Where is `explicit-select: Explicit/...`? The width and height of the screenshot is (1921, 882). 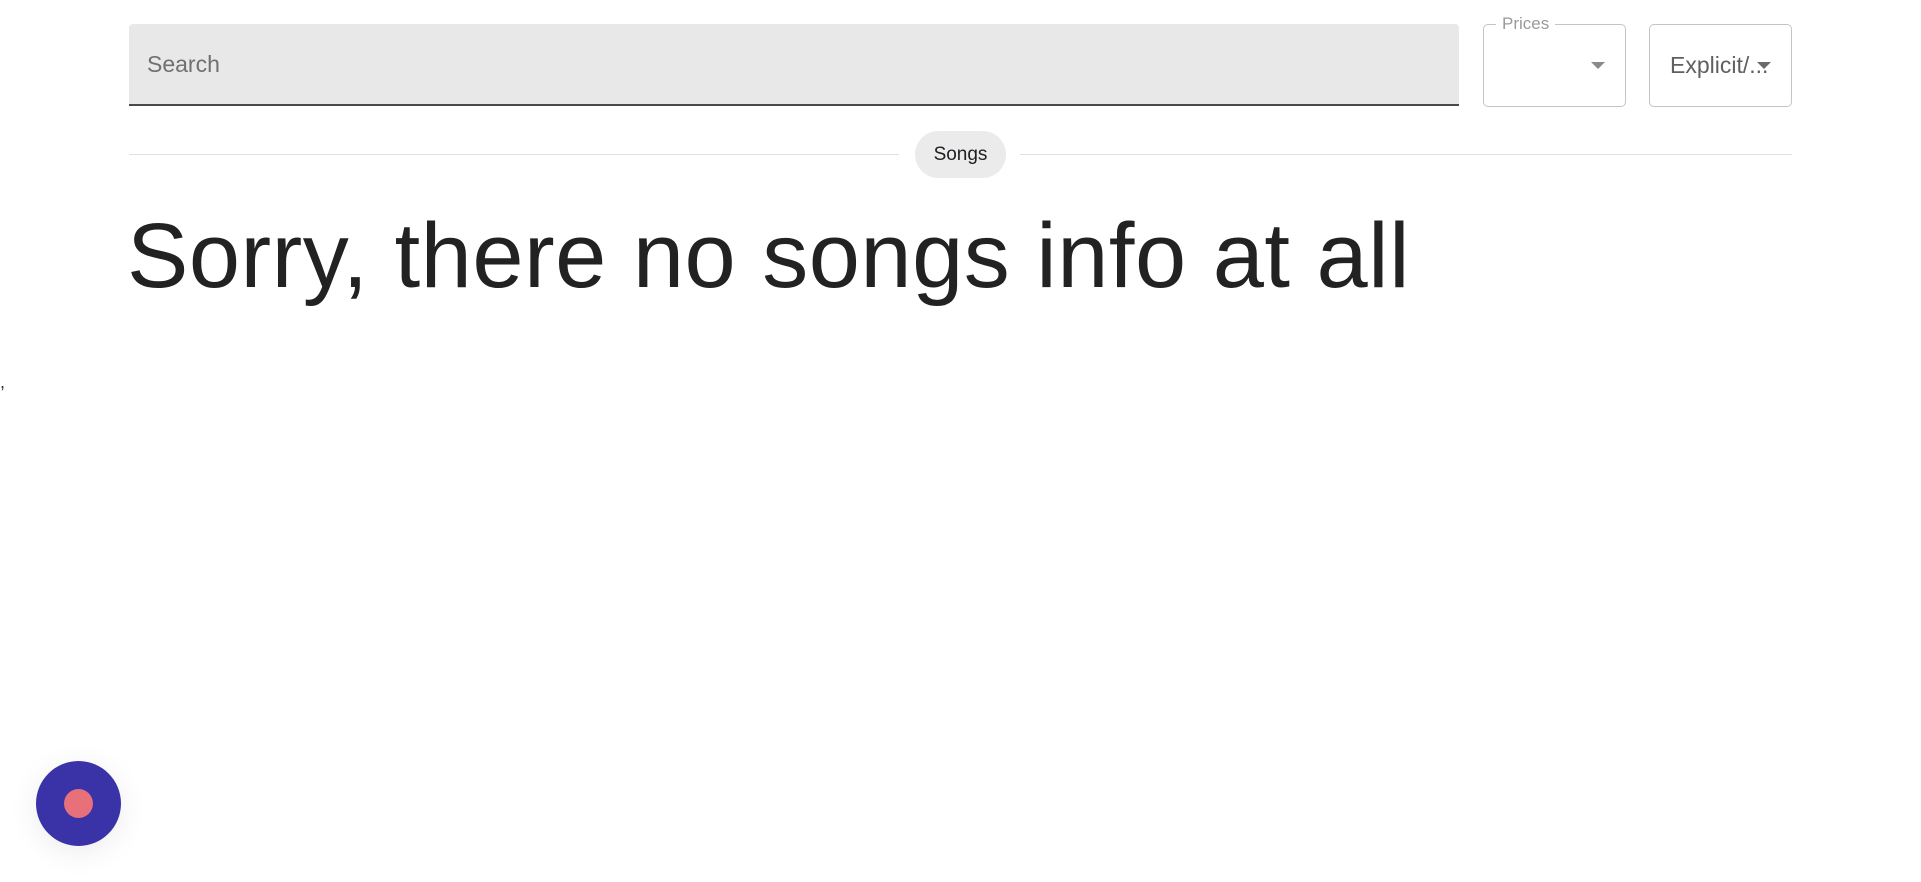
explicit-select: Explicit/... is located at coordinates (1720, 65).